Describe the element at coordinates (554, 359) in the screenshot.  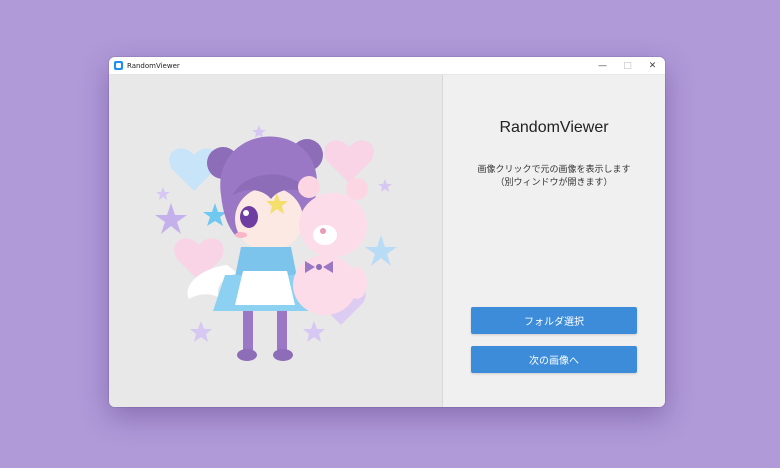
I see `next-image-button: 次の画像へ` at that location.